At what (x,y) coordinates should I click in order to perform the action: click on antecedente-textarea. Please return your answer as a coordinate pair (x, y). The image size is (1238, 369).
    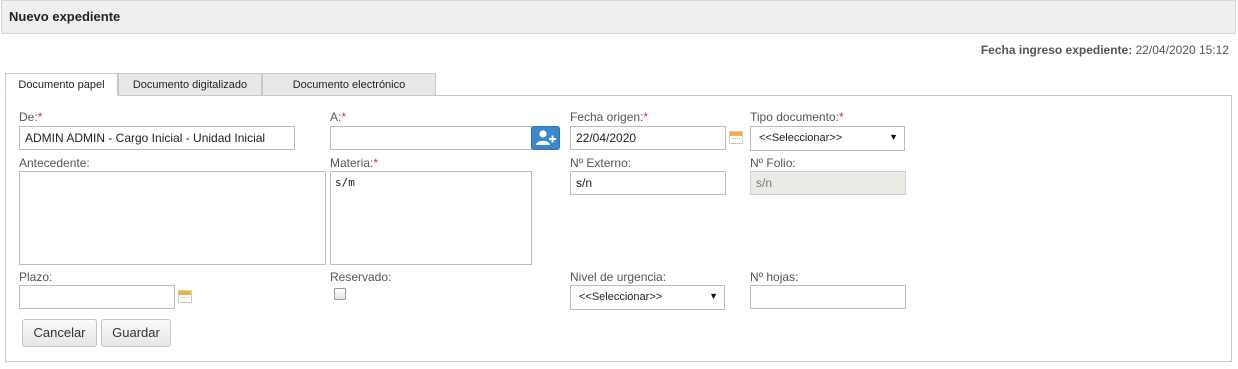
    Looking at the image, I should click on (172, 218).